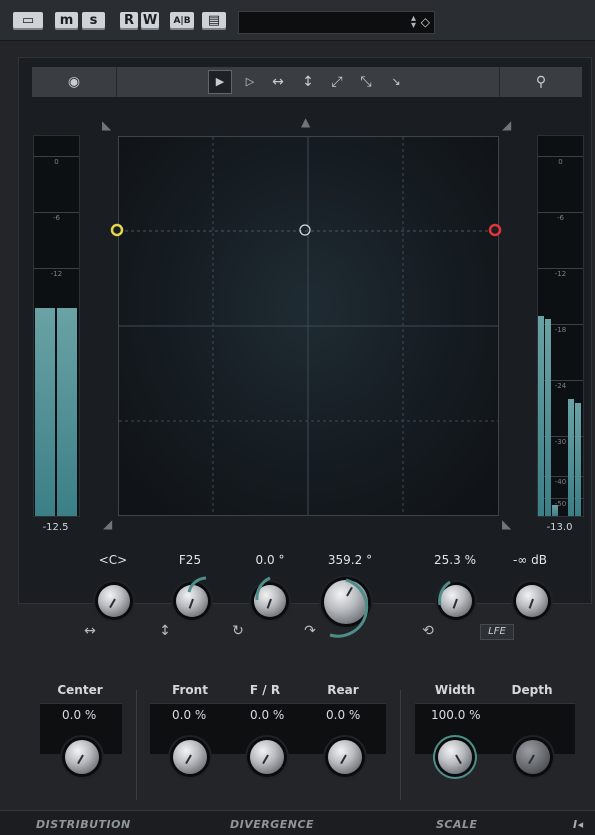  What do you see at coordinates (507, 125) in the screenshot?
I see `front-right-speaker-icon: ◢` at bounding box center [507, 125].